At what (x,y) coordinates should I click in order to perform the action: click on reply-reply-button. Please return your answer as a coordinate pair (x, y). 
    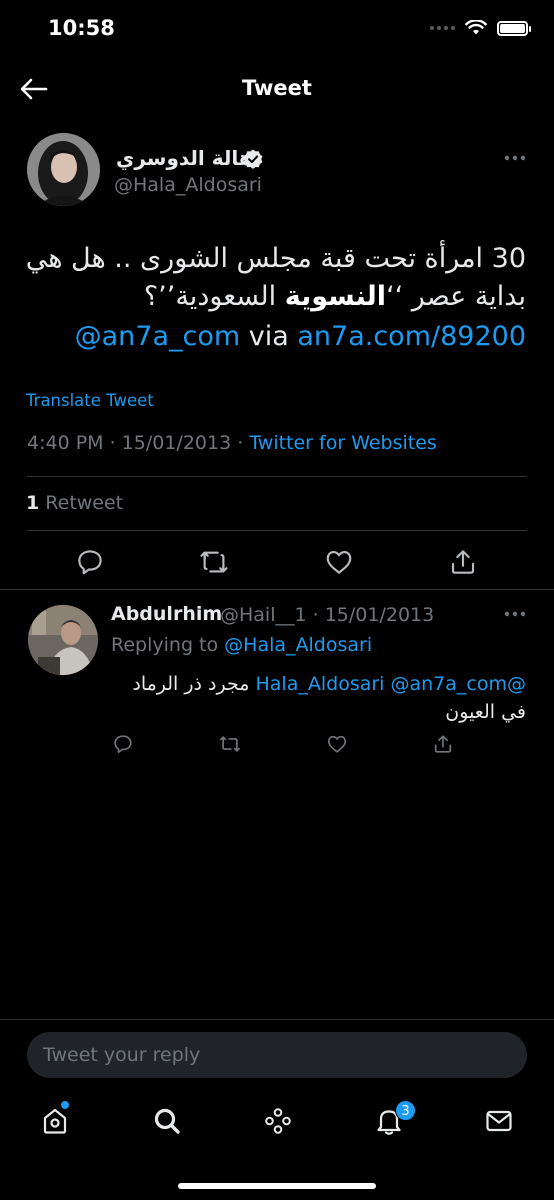
    Looking at the image, I should click on (123, 744).